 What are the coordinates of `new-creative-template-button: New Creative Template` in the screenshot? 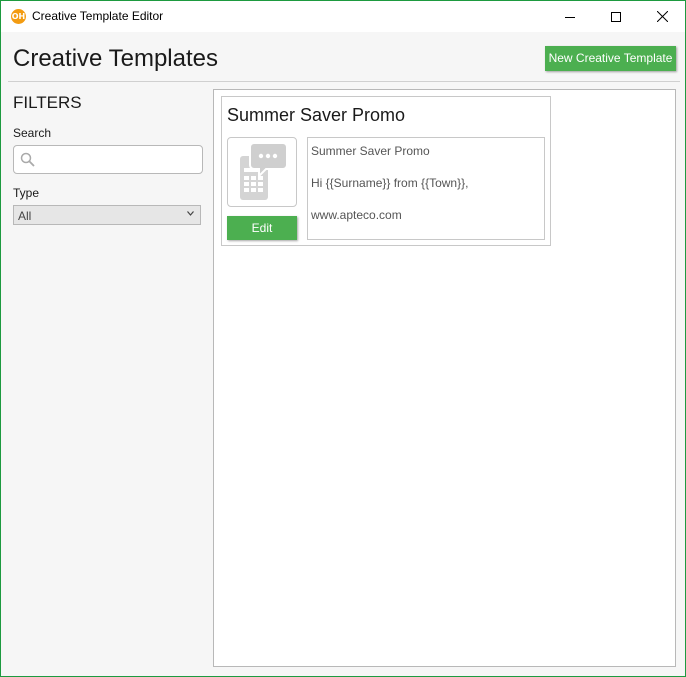 It's located at (610, 58).